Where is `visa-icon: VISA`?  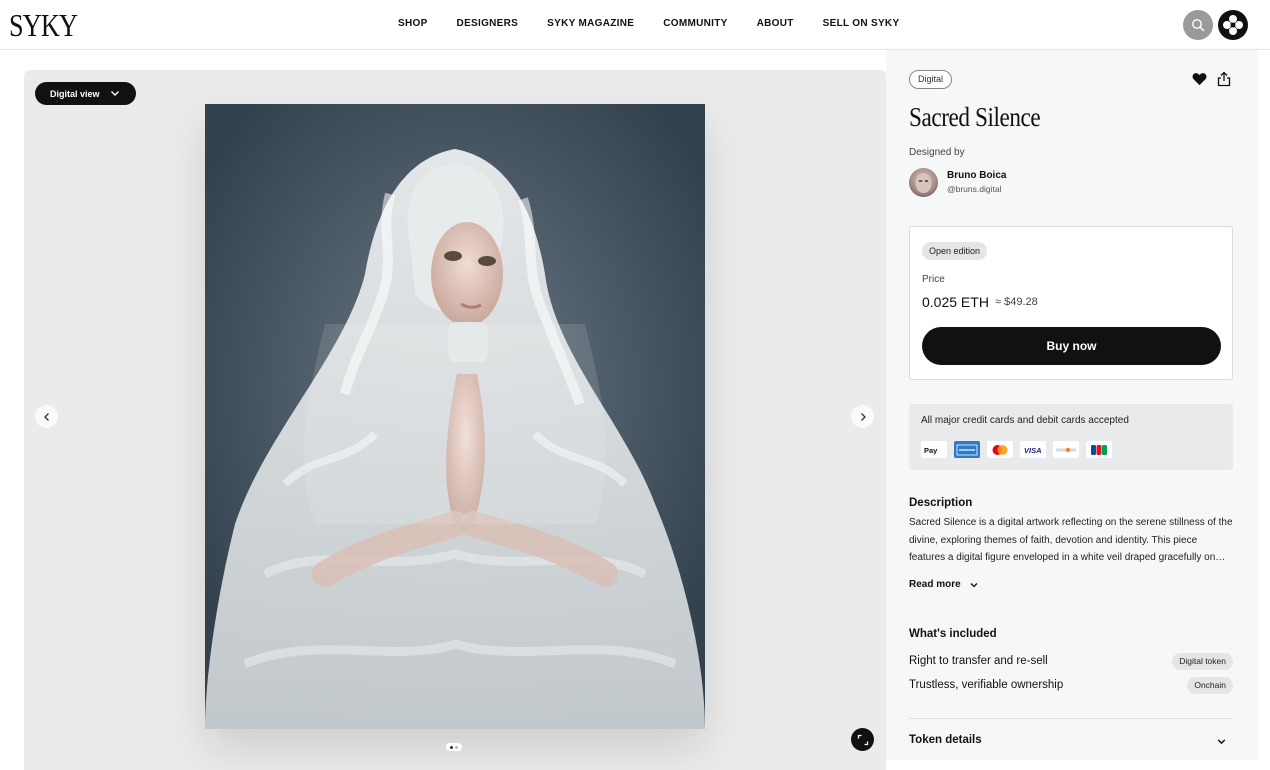
visa-icon: VISA is located at coordinates (1033, 449).